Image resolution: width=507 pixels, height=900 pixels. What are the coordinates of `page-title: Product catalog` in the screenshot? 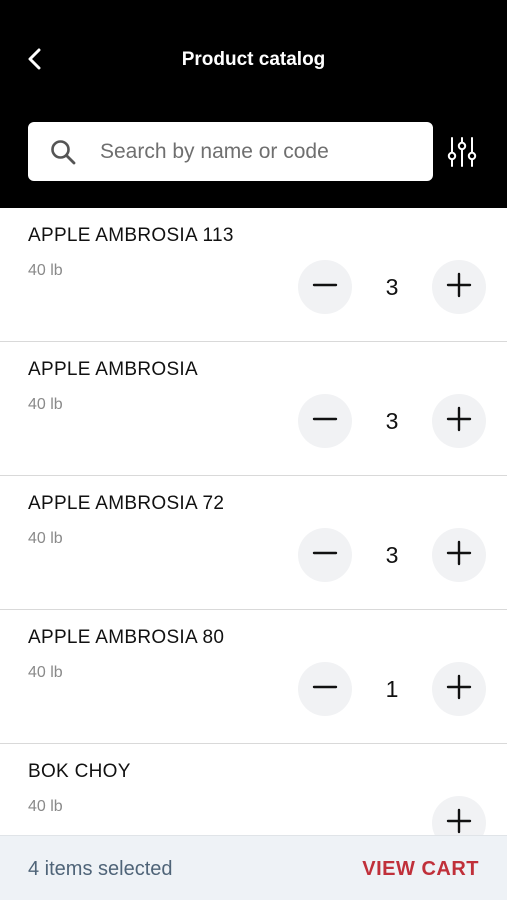 It's located at (253, 59).